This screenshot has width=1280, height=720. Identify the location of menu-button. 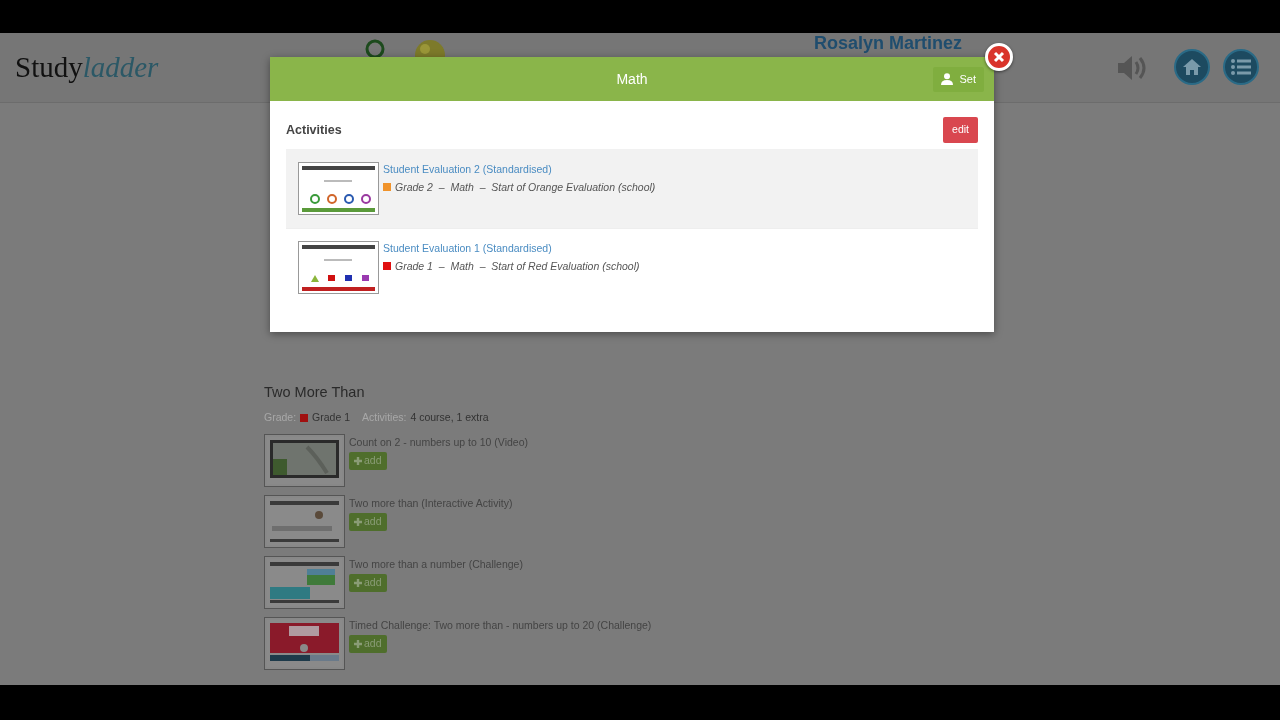
(1241, 67).